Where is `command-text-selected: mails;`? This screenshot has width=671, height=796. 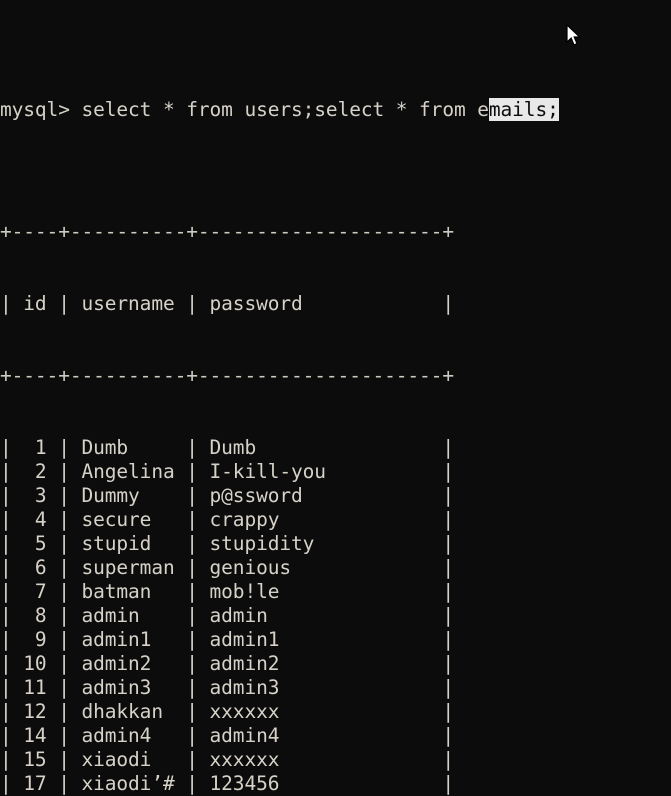
command-text-selected: mails; is located at coordinates (523, 109).